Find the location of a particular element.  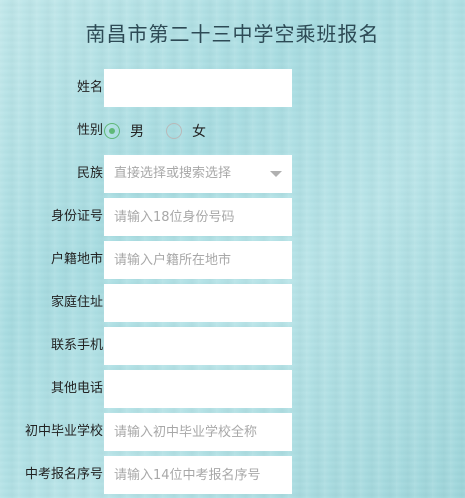

form-row-id-number: 身份证号 is located at coordinates (232, 217).